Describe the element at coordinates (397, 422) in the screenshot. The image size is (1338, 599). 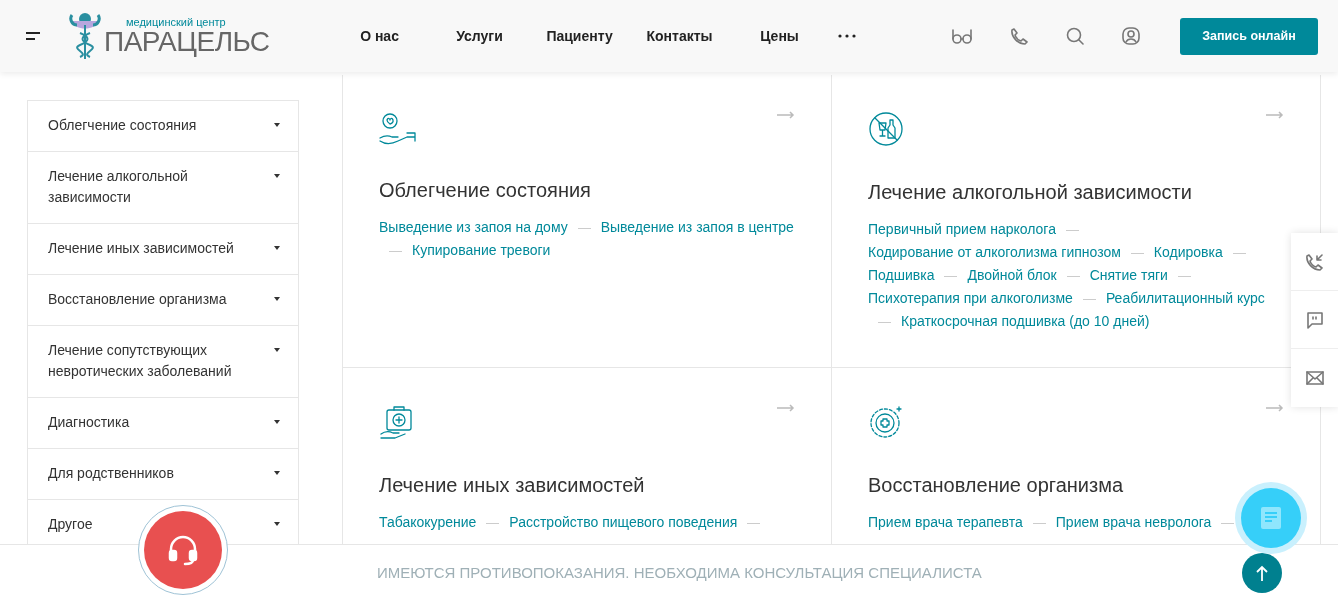
I see `medical-kit-icon` at that location.